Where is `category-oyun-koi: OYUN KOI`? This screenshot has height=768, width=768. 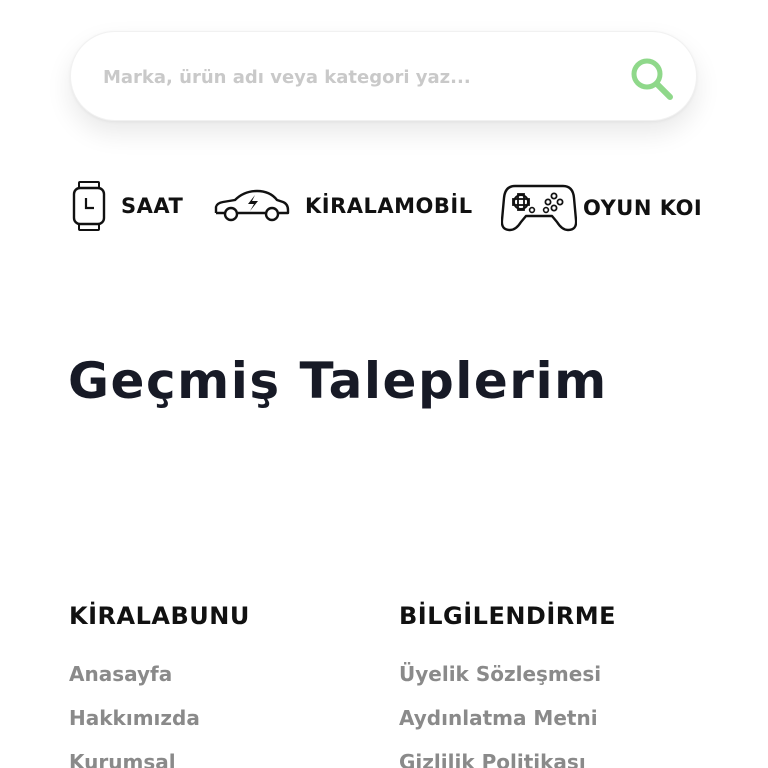 category-oyun-koi: OYUN KOI is located at coordinates (601, 208).